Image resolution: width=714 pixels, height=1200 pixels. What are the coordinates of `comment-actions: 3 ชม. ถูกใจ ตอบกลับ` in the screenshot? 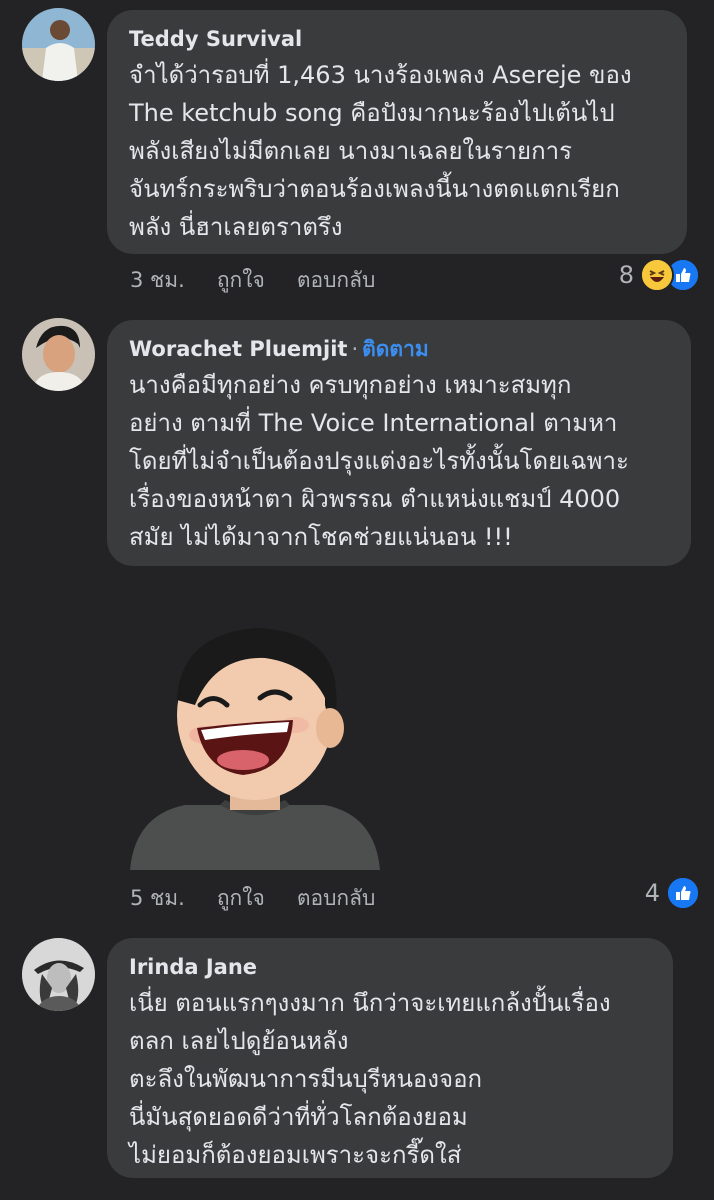 It's located at (252, 280).